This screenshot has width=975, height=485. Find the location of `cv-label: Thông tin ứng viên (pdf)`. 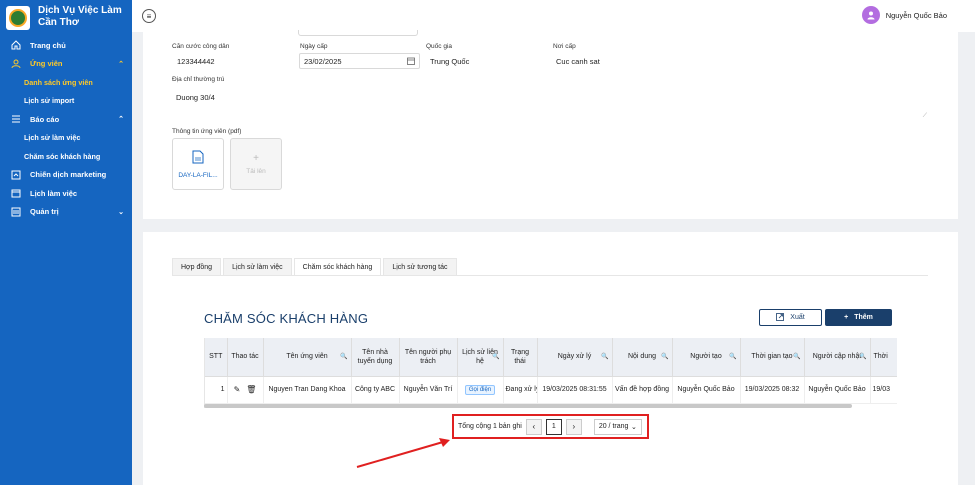

cv-label: Thông tin ứng viên (pdf) is located at coordinates (207, 131).